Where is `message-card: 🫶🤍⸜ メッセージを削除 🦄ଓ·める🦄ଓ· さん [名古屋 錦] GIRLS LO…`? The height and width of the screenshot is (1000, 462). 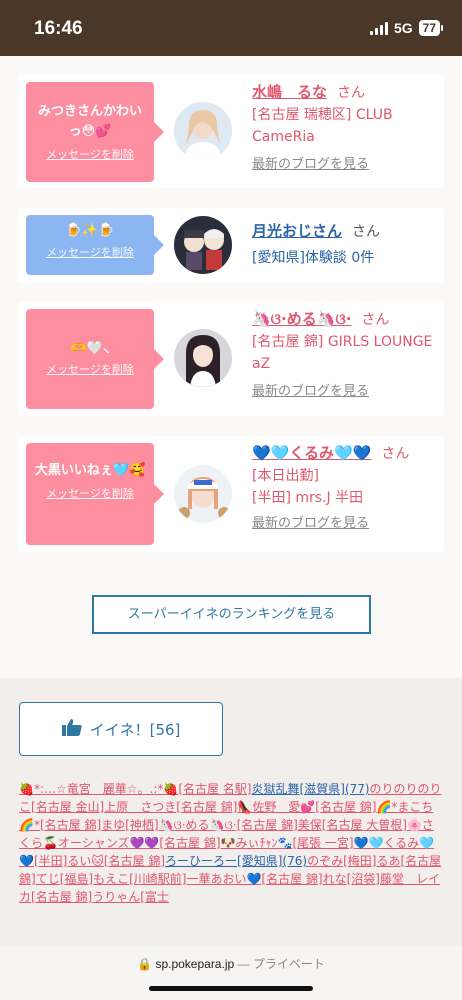 message-card: 🫶🤍⸜ メッセージを削除 🦄ଓ·める🦄ଓ· さん [名古屋 錦] GIRLS LO… is located at coordinates (231, 359).